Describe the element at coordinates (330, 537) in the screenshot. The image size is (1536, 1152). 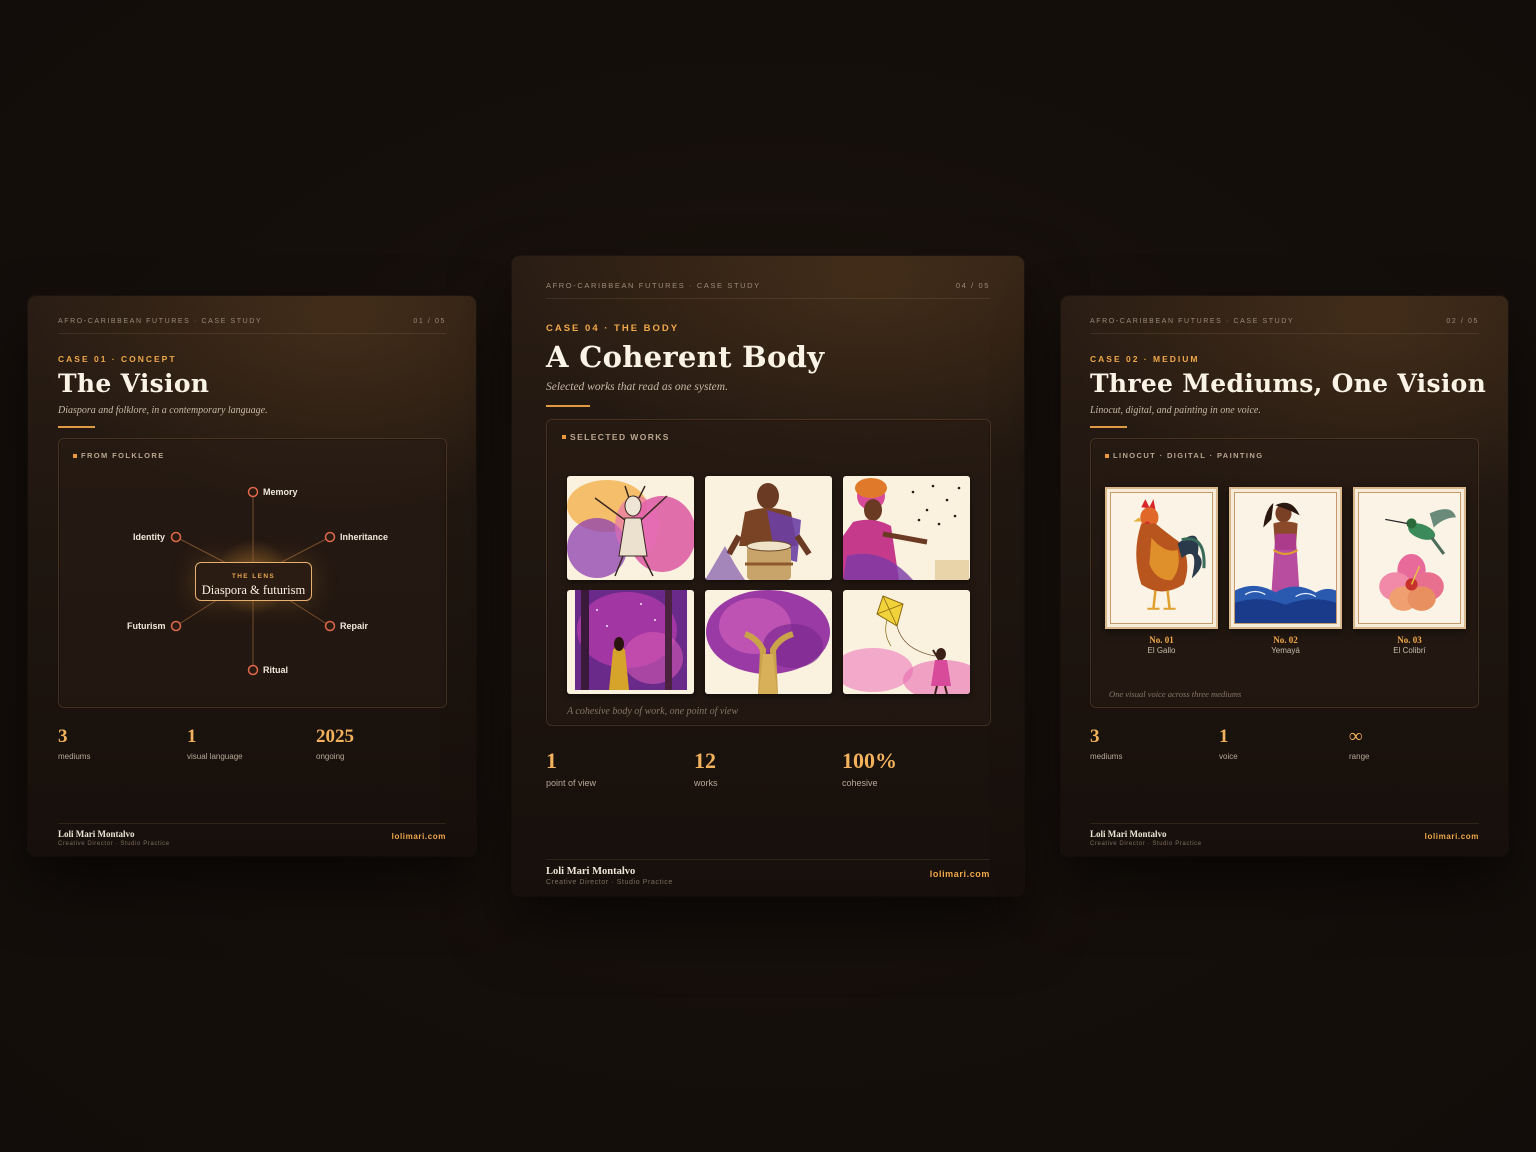
I see `node-inheritance` at that location.